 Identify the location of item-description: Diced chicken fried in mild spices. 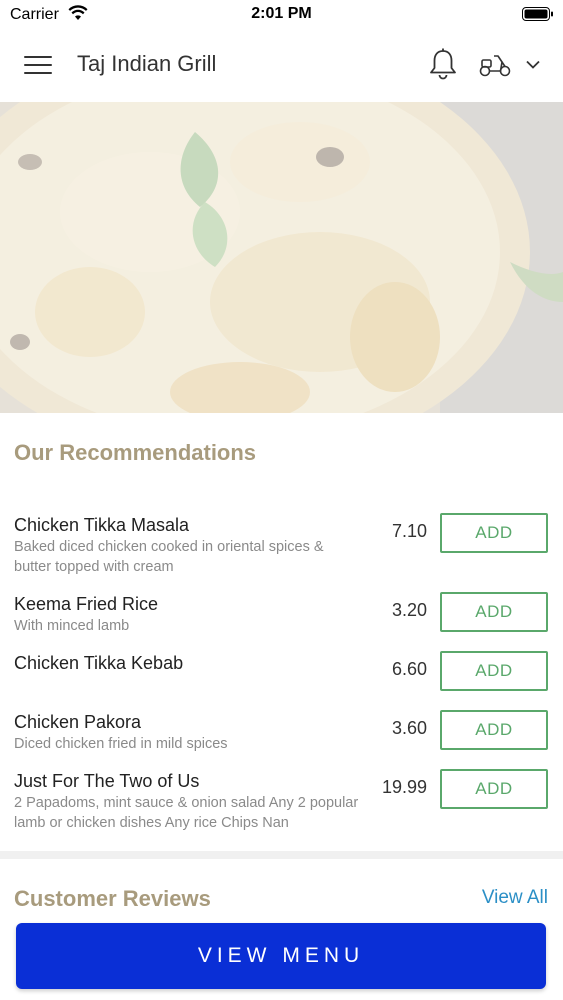
(121, 744).